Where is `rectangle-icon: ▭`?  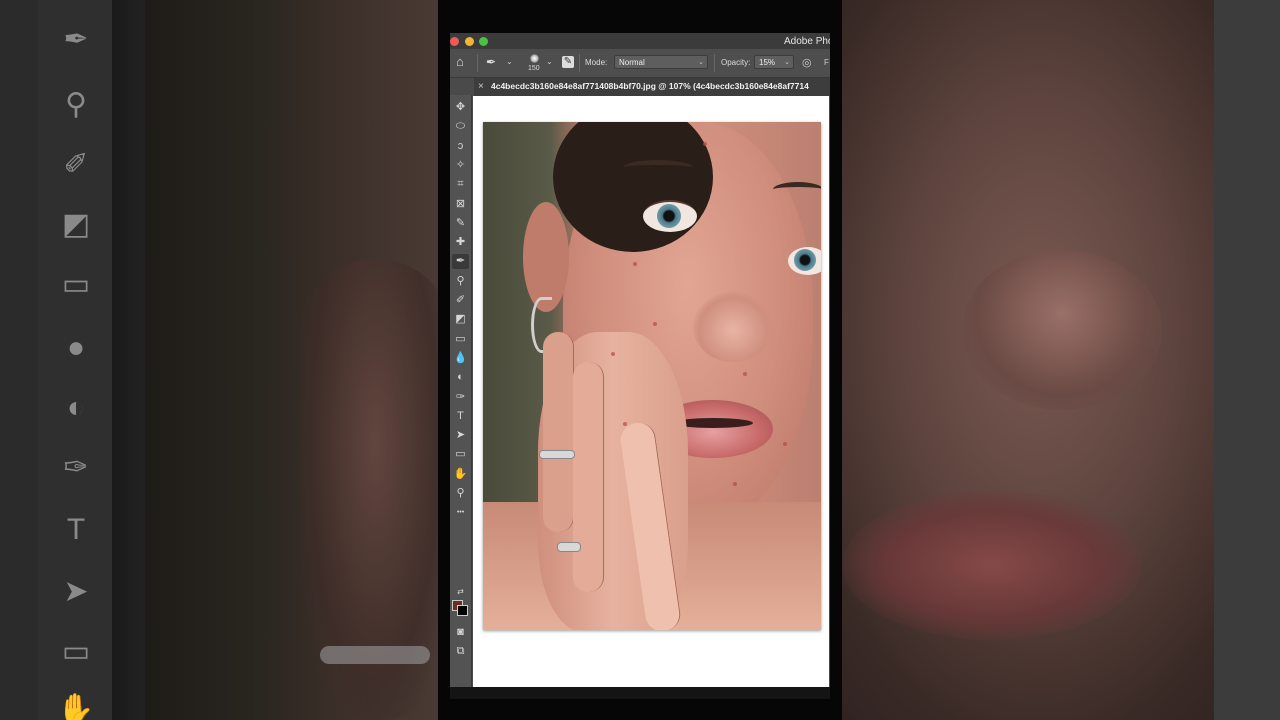
rectangle-icon: ▭ is located at coordinates (76, 651).